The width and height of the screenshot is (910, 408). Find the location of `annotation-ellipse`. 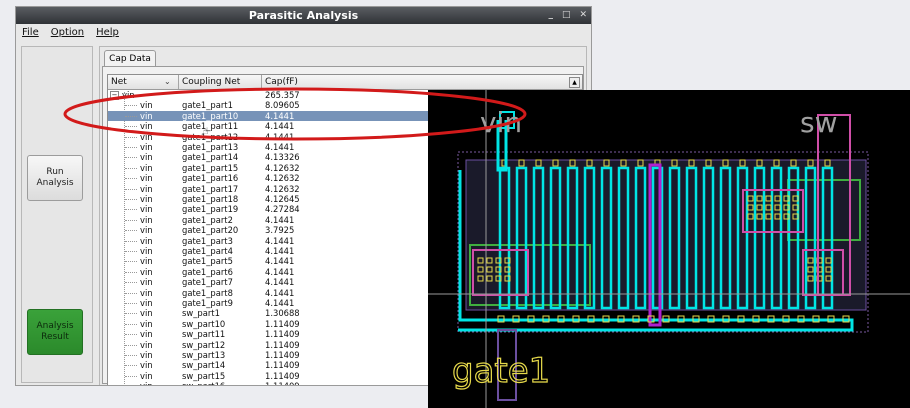

annotation-ellipse is located at coordinates (295, 114).